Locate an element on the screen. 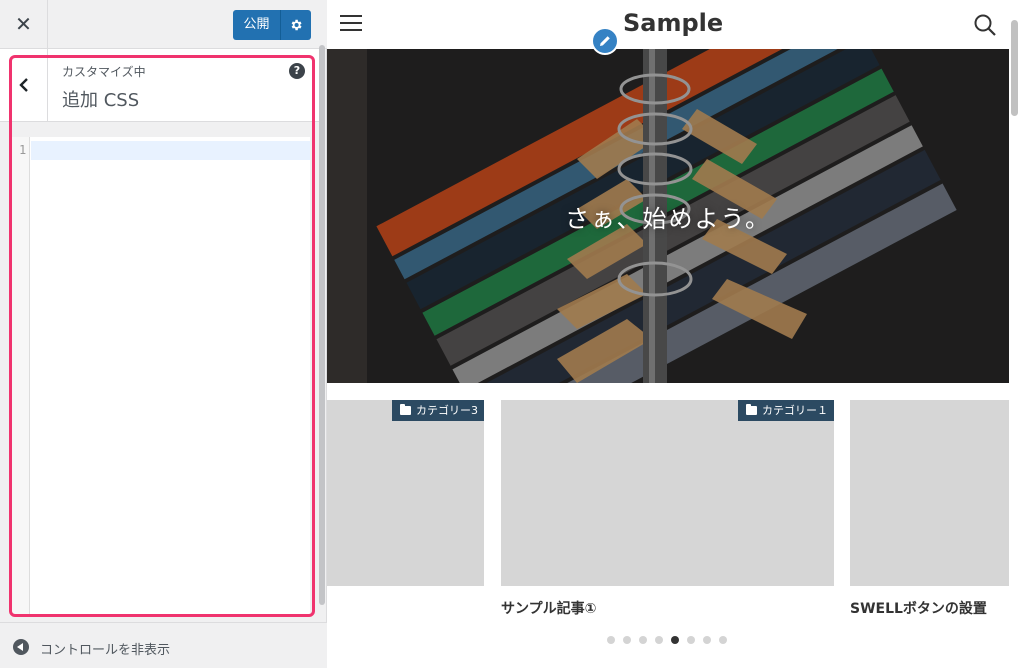  post-card-2: カテゴリー１ is located at coordinates (667, 493).